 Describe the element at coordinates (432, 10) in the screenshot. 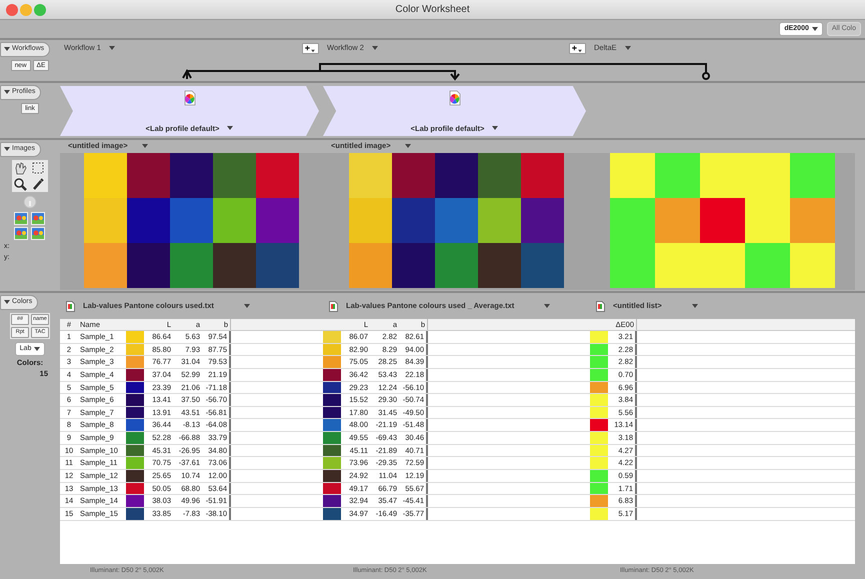

I see `window-title: Color Worksheet` at that location.